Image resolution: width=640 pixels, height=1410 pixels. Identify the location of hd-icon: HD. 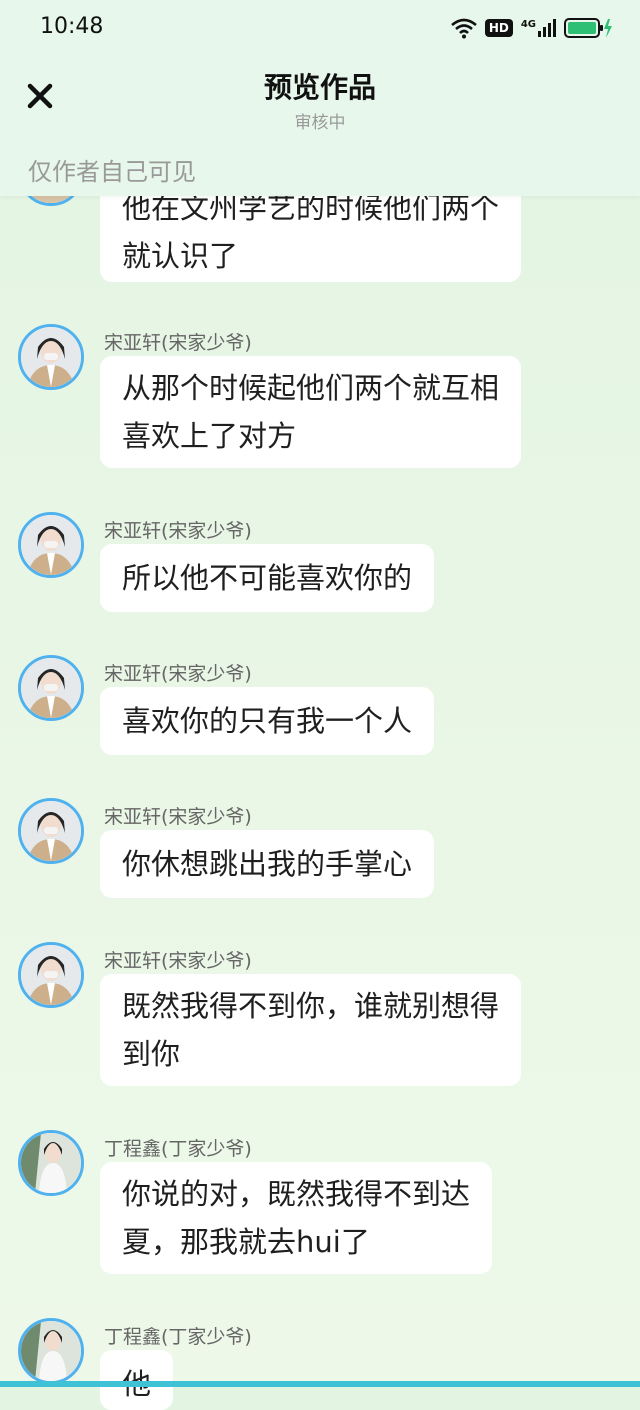
(498, 28).